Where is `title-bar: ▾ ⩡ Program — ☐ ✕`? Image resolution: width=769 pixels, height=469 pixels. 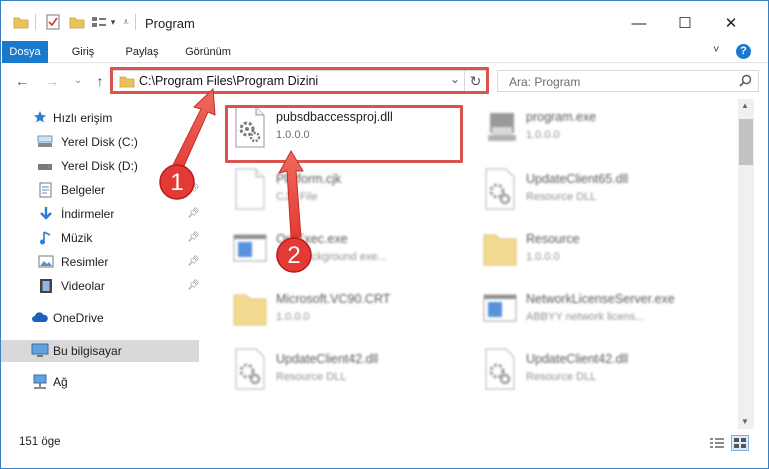 title-bar: ▾ ⩡ Program — ☐ ✕ is located at coordinates (384, 21).